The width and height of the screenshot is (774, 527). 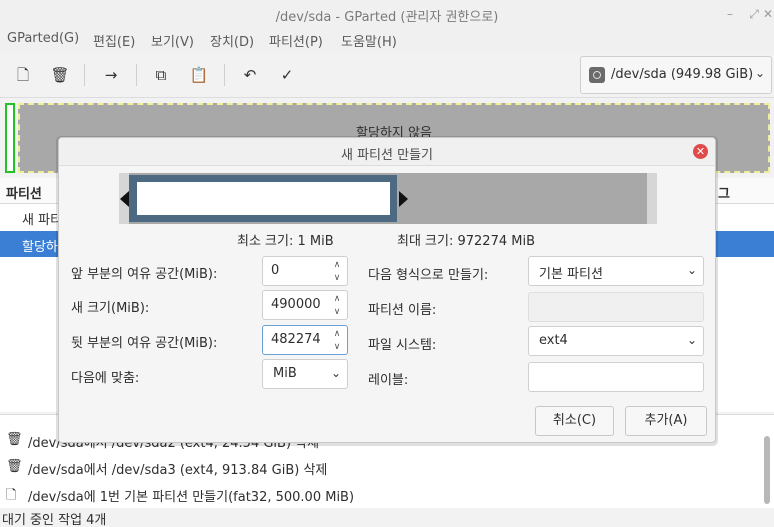 What do you see at coordinates (172, 40) in the screenshot?
I see `menu-view: 보기(V)` at bounding box center [172, 40].